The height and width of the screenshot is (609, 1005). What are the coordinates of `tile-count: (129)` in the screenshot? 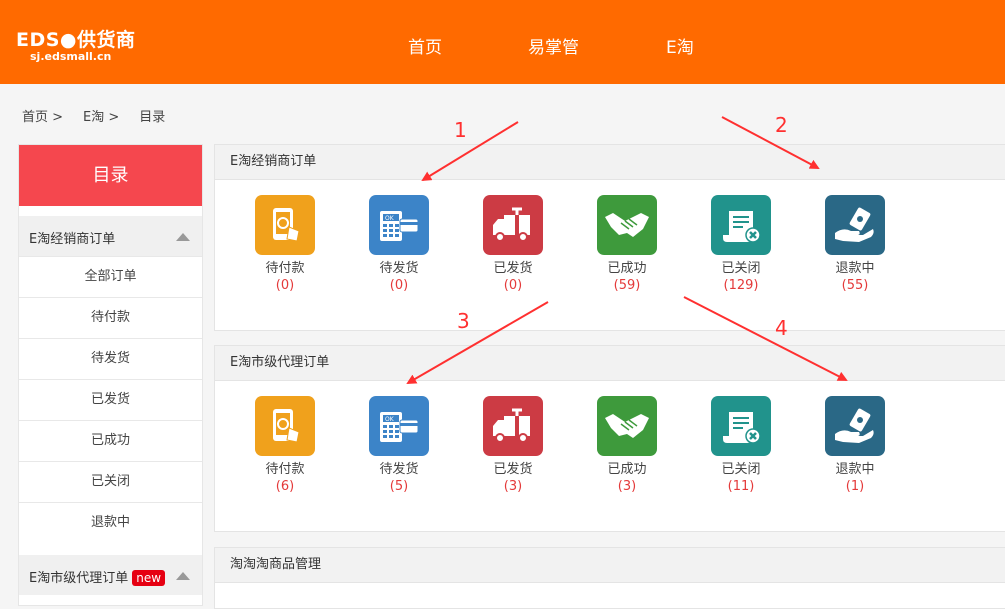 It's located at (741, 286).